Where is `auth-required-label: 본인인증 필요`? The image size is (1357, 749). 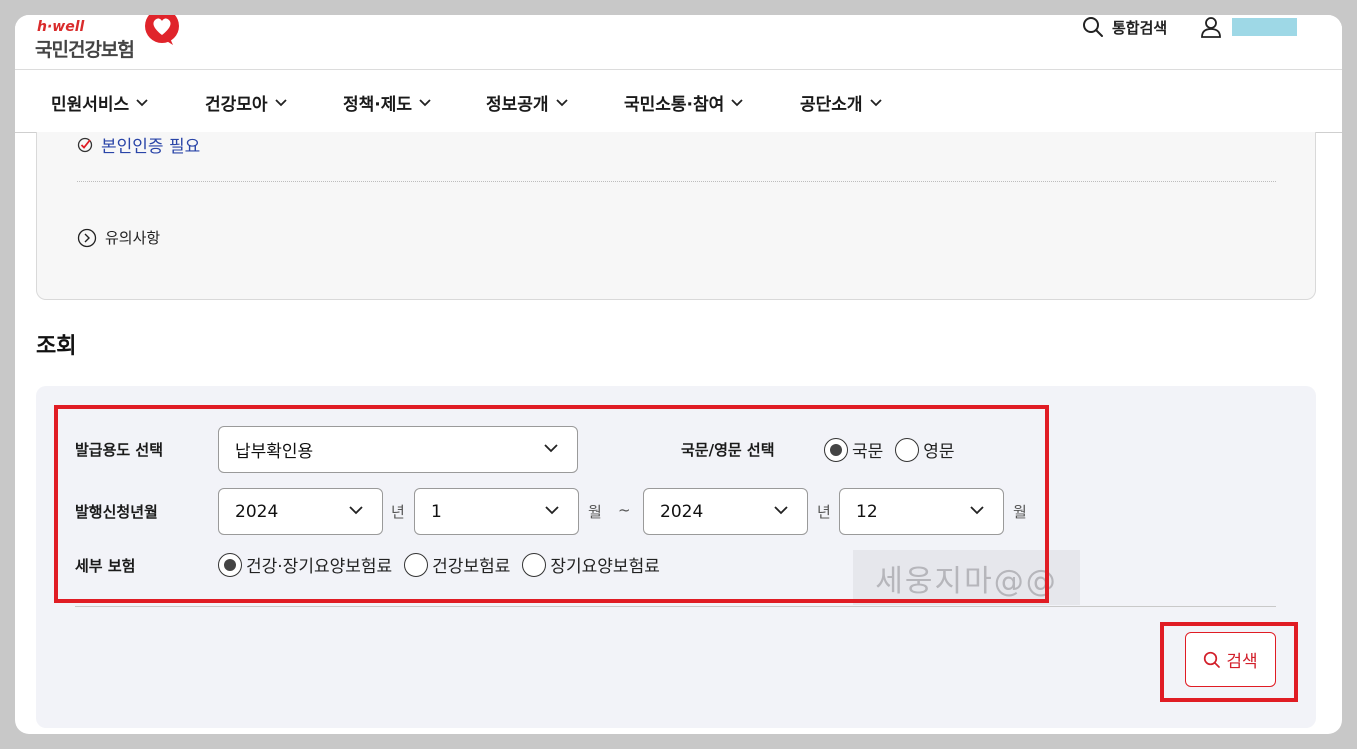
auth-required-label: 본인인증 필요 is located at coordinates (151, 147).